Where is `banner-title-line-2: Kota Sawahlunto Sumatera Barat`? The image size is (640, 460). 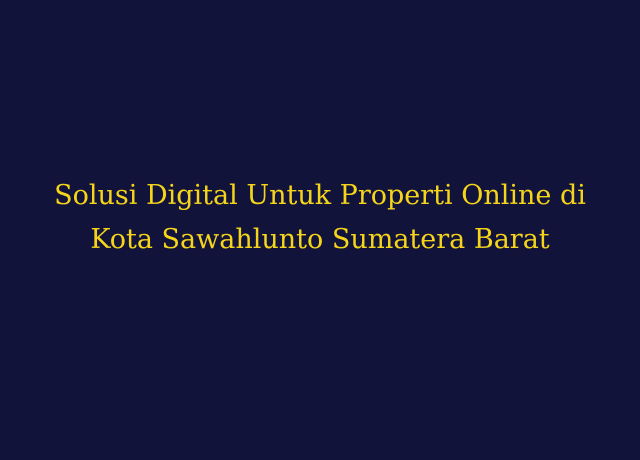 banner-title-line-2: Kota Sawahlunto Sumatera Barat is located at coordinates (320, 239).